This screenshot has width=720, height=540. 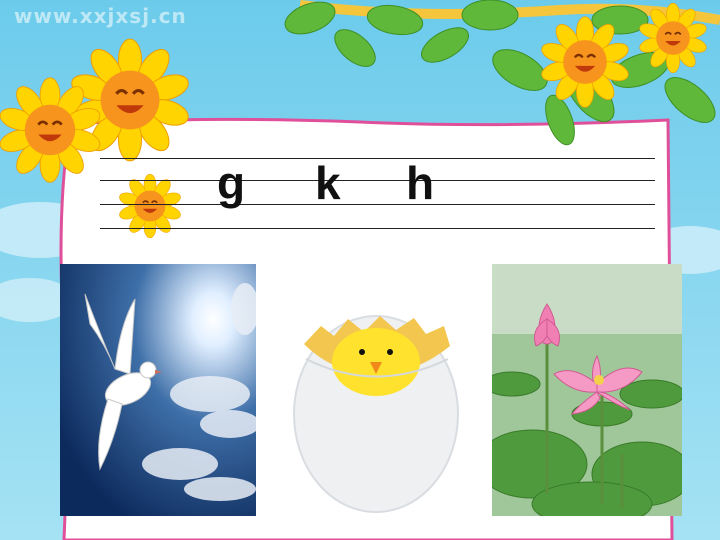 I want to click on watermark-text: www.xxjxsj.cn, so click(x=100, y=16).